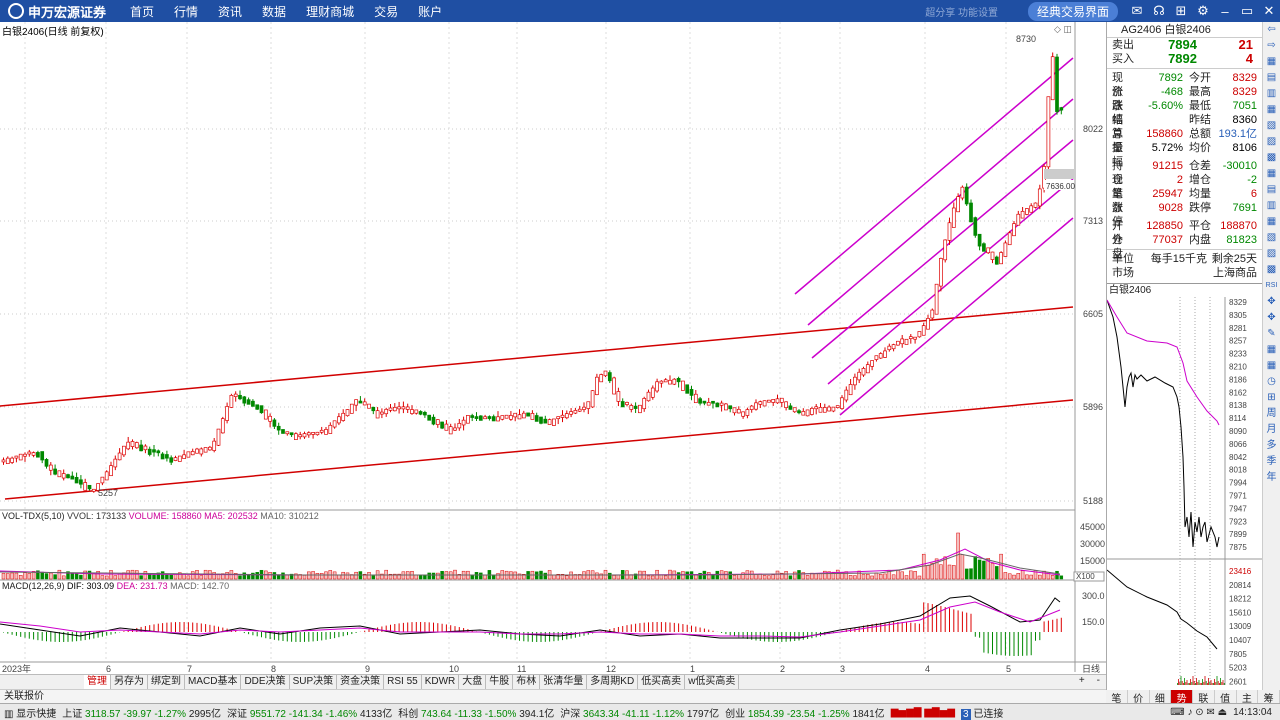 The image size is (1280, 720). What do you see at coordinates (1271, 334) in the screenshot?
I see `toolbar-icon-19: ✎` at bounding box center [1271, 334].